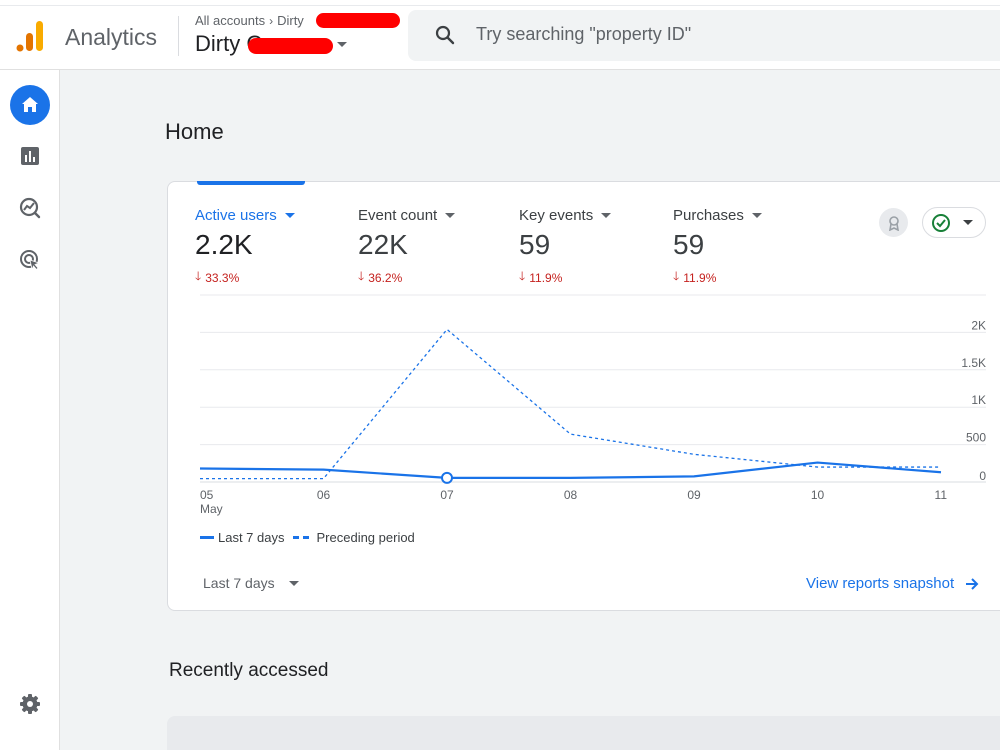 This screenshot has width=1000, height=750. Describe the element at coordinates (880, 583) in the screenshot. I see `snapshot-link-label: View reports snapshot` at that location.